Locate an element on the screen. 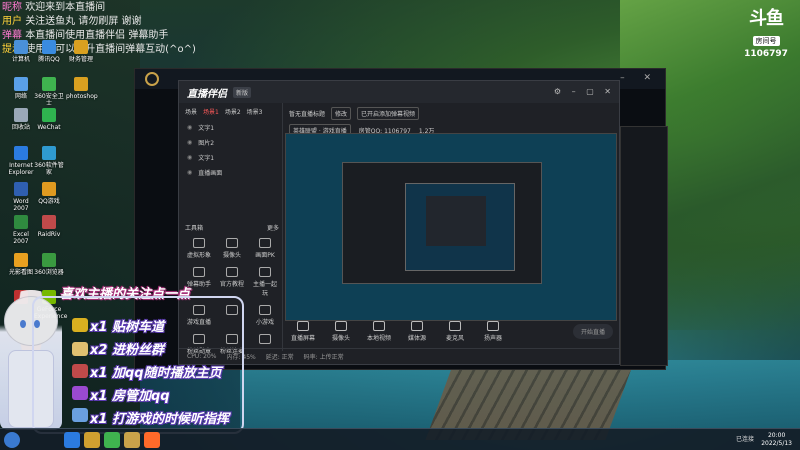 This screenshot has height=450, width=800. desktop-icon: RaidRiv is located at coordinates (49, 226).